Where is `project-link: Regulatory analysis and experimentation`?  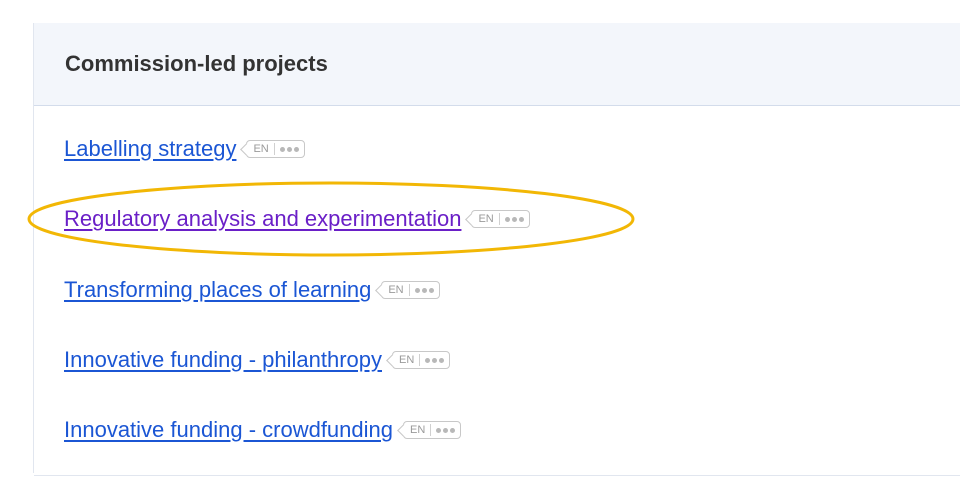 project-link: Regulatory analysis and experimentation is located at coordinates (262, 219).